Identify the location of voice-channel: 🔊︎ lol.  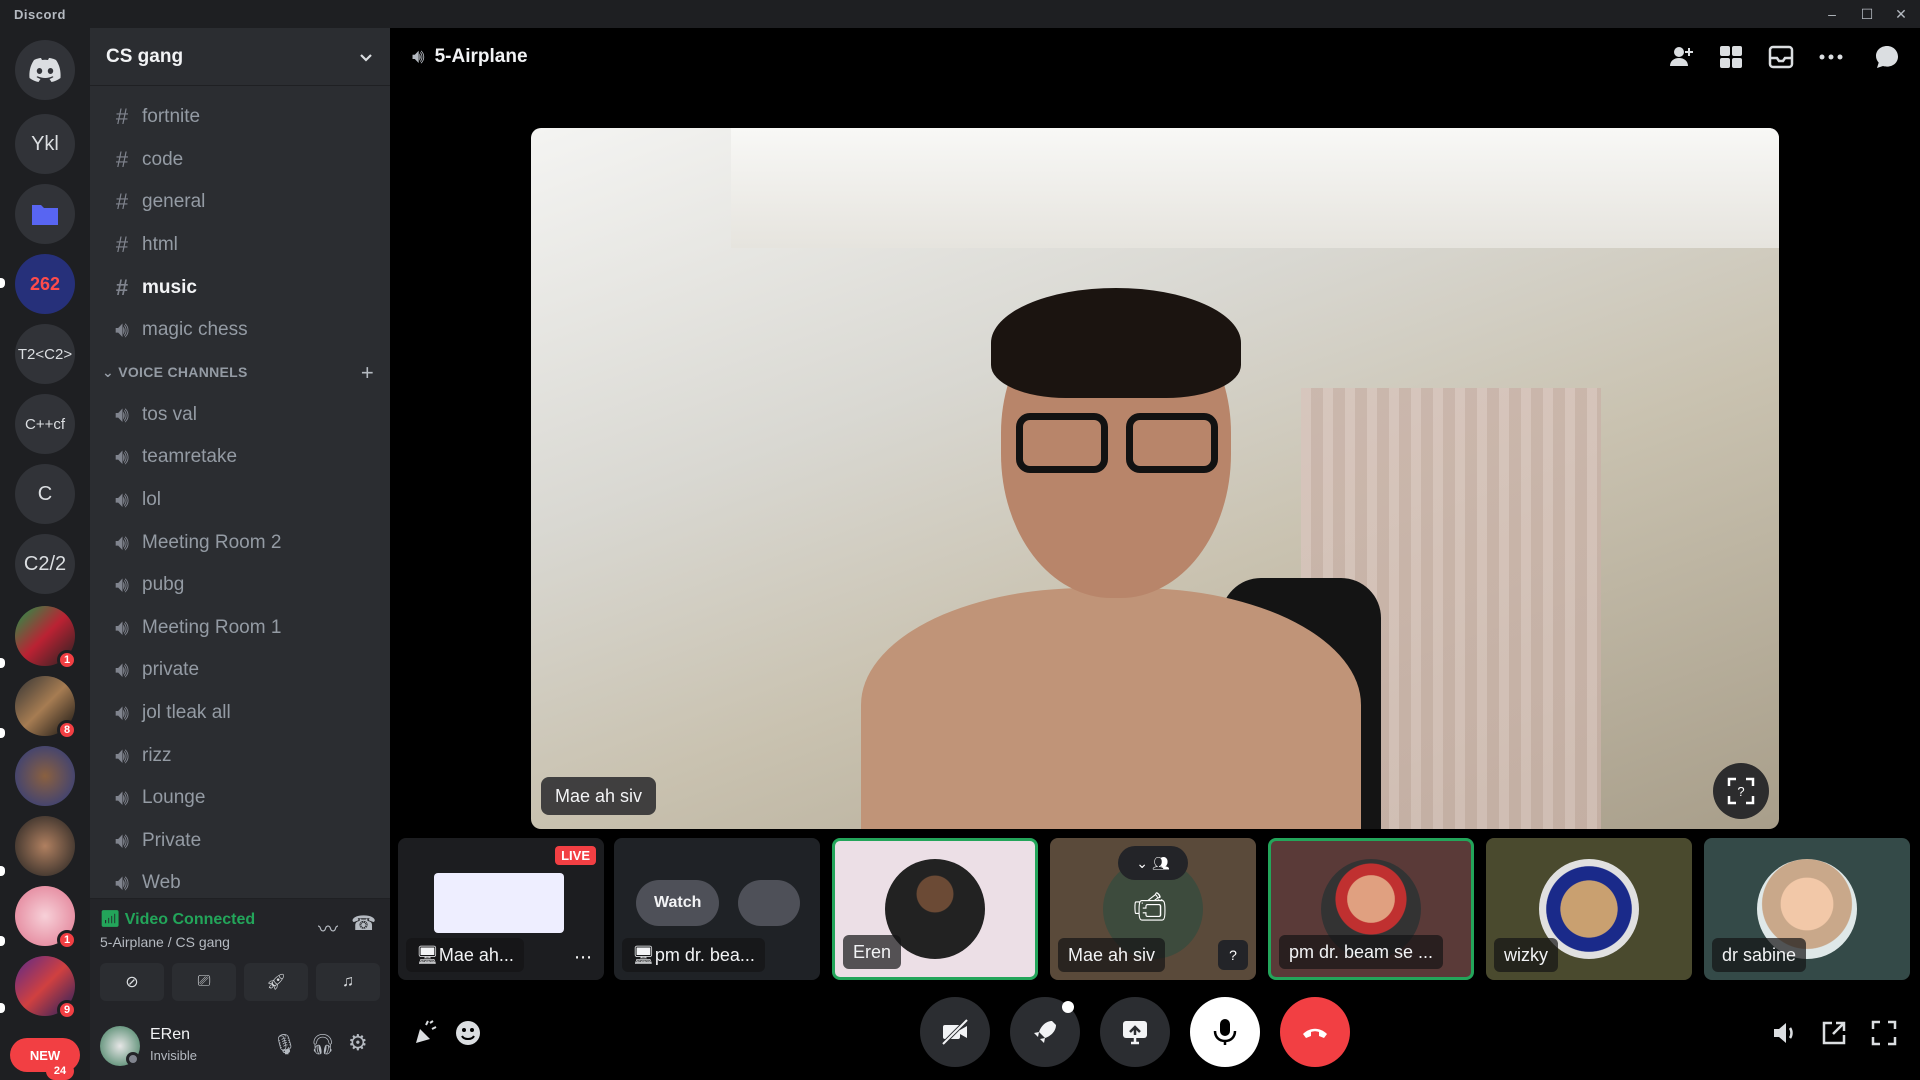
(240, 500).